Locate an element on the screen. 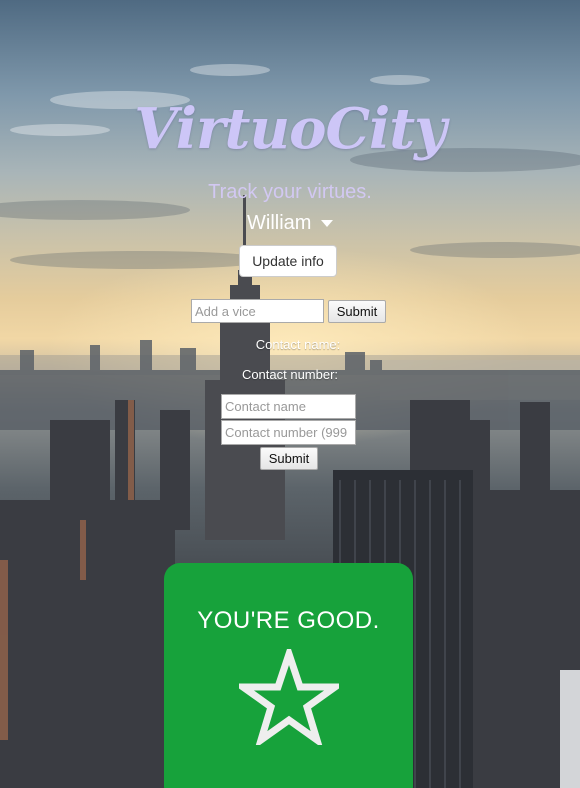 This screenshot has height=788, width=580. contact-number-label: Contact number: is located at coordinates (290, 374).